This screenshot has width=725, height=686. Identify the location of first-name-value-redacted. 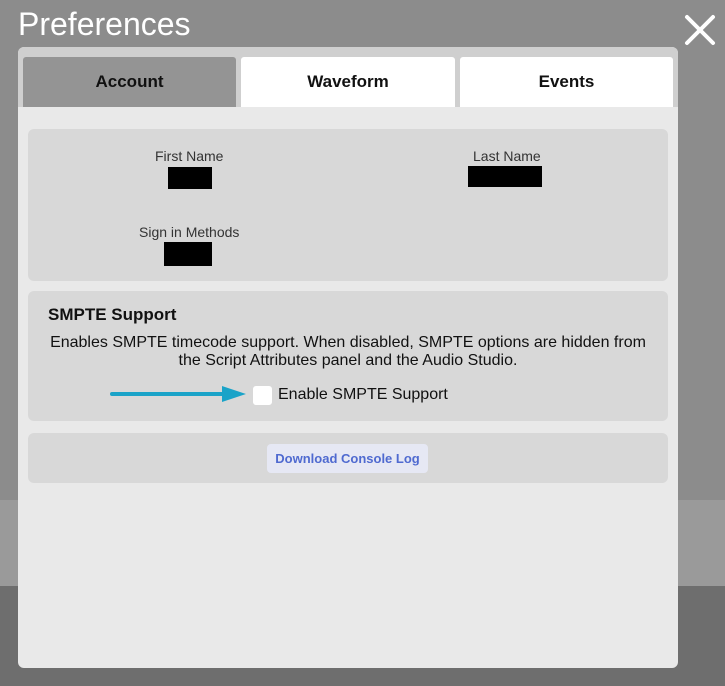
(190, 178).